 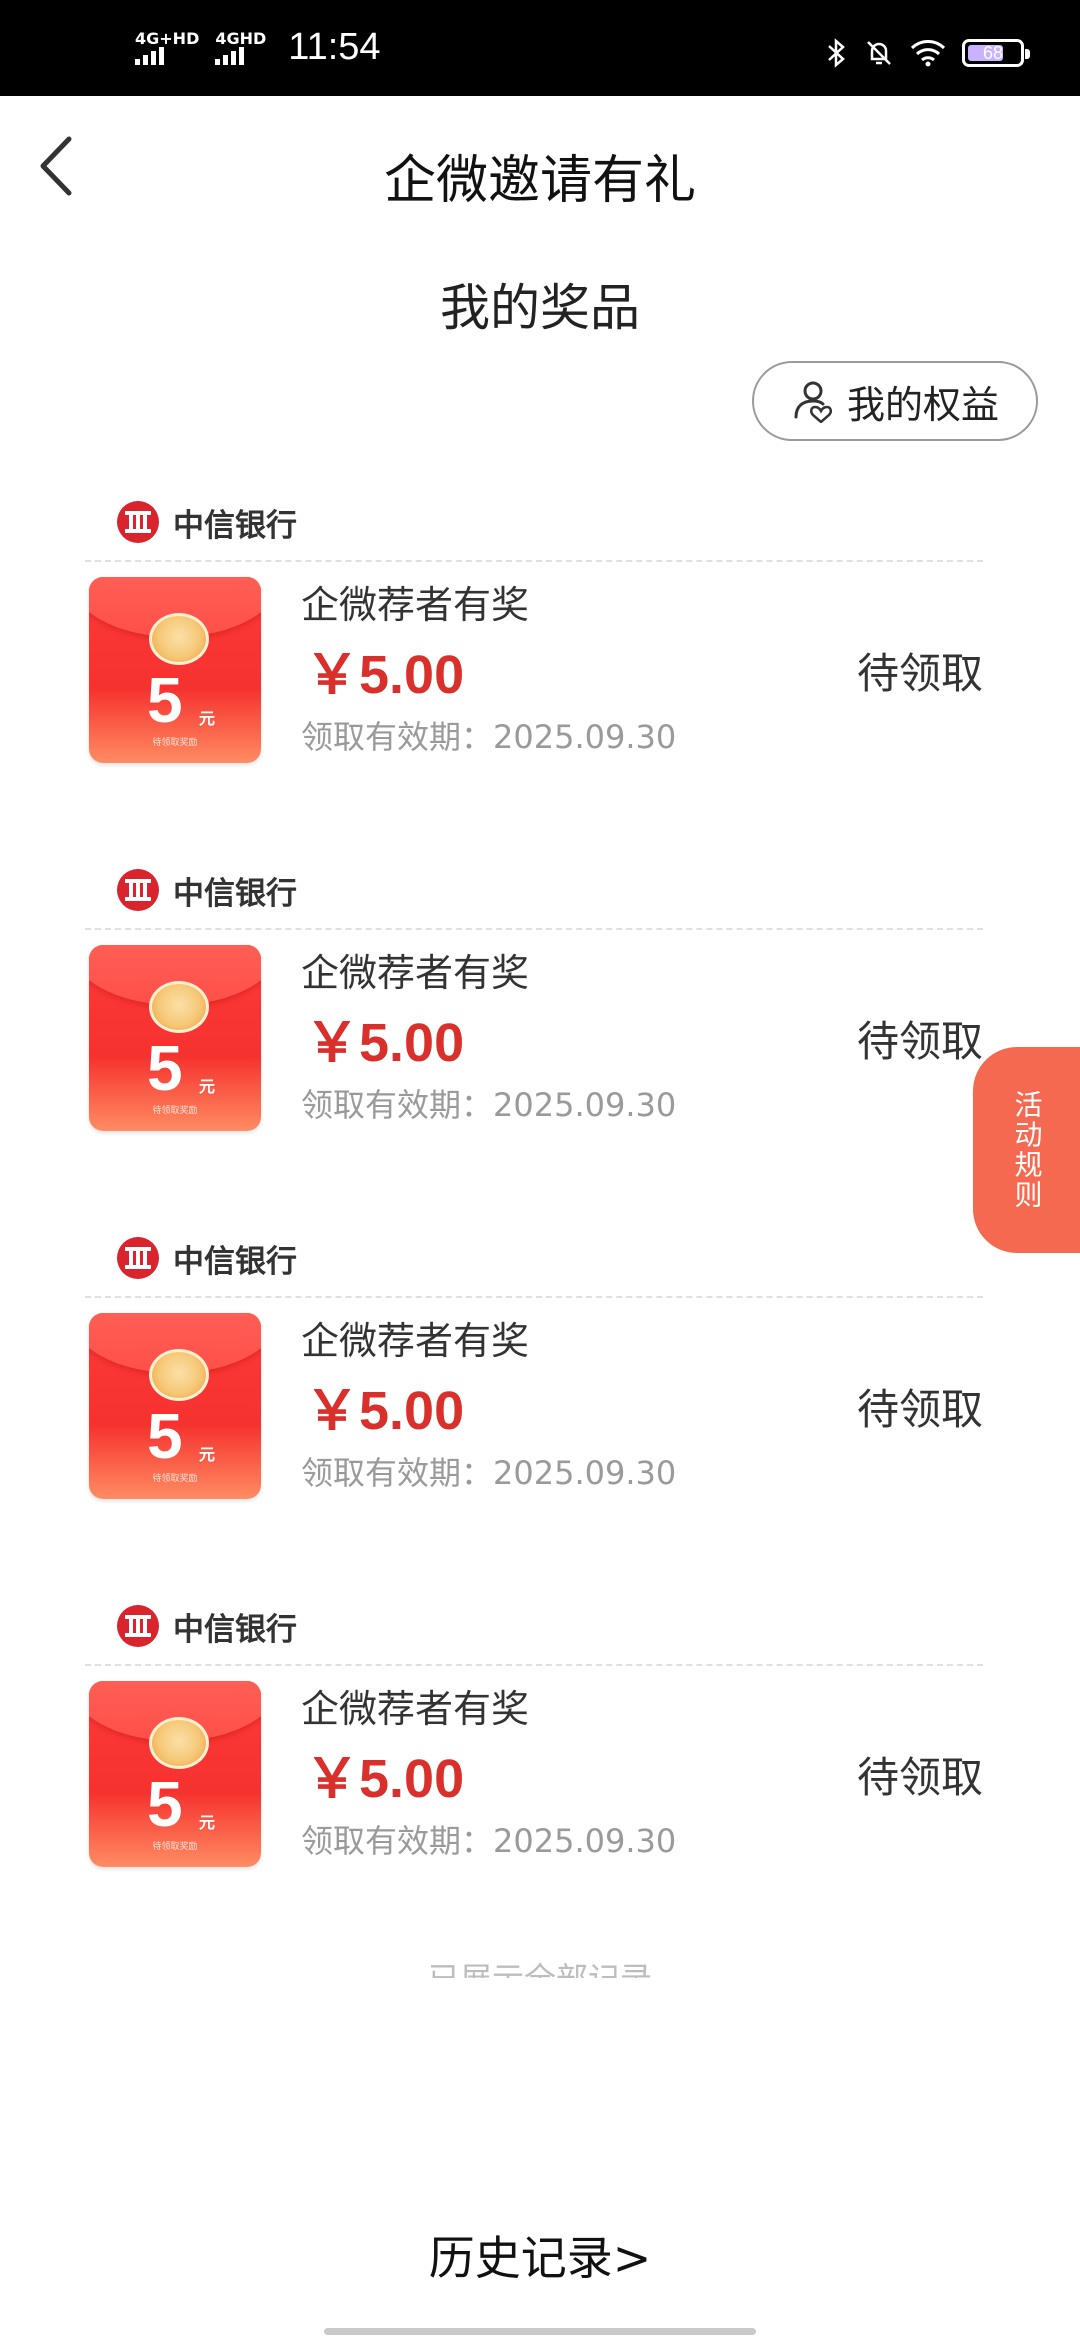 I want to click on network-indicator-1: 4G+HD, so click(x=167, y=46).